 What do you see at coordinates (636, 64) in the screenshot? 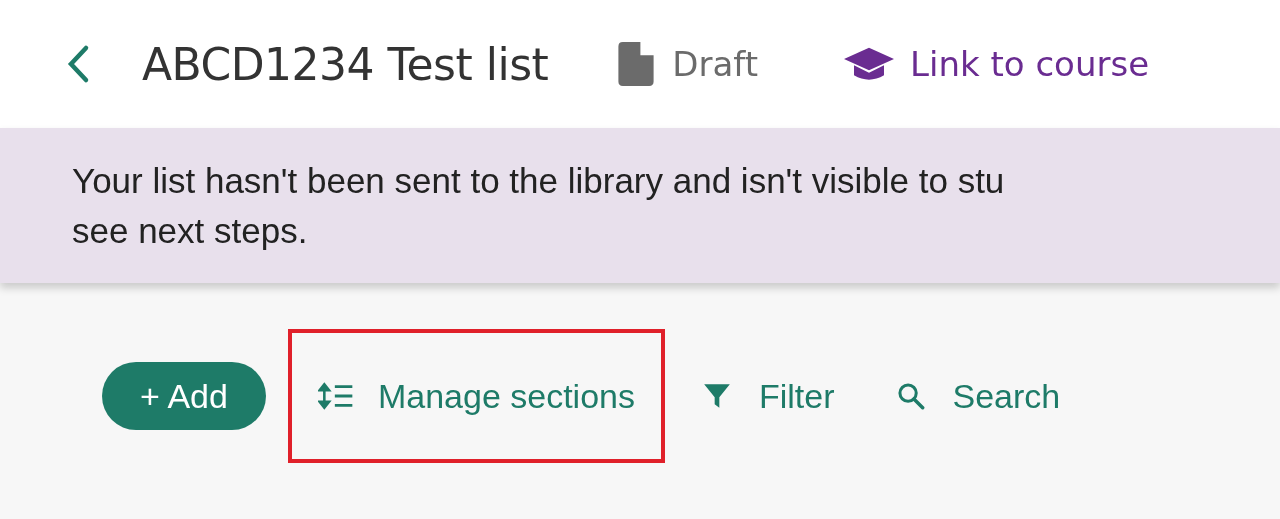
I see `document-icon` at bounding box center [636, 64].